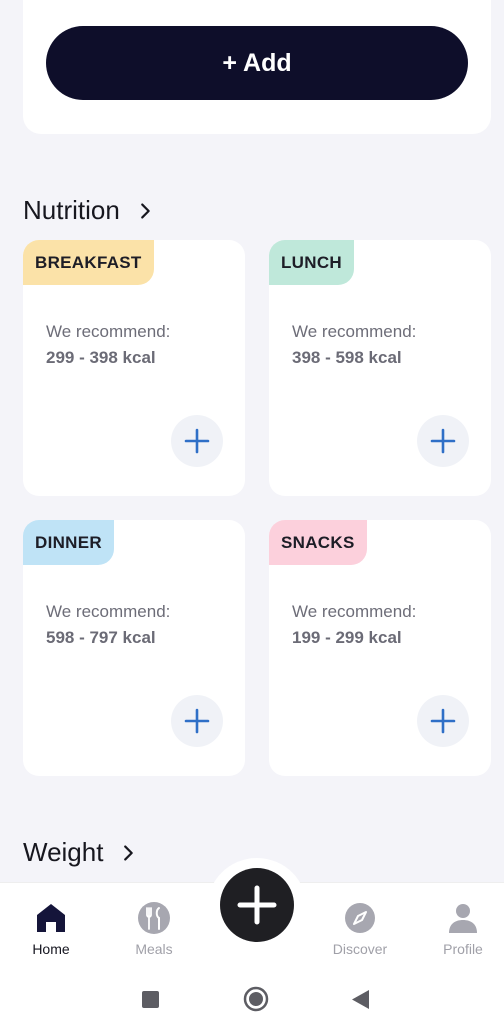  What do you see at coordinates (463, 949) in the screenshot?
I see `nav-profile-label: Profile` at bounding box center [463, 949].